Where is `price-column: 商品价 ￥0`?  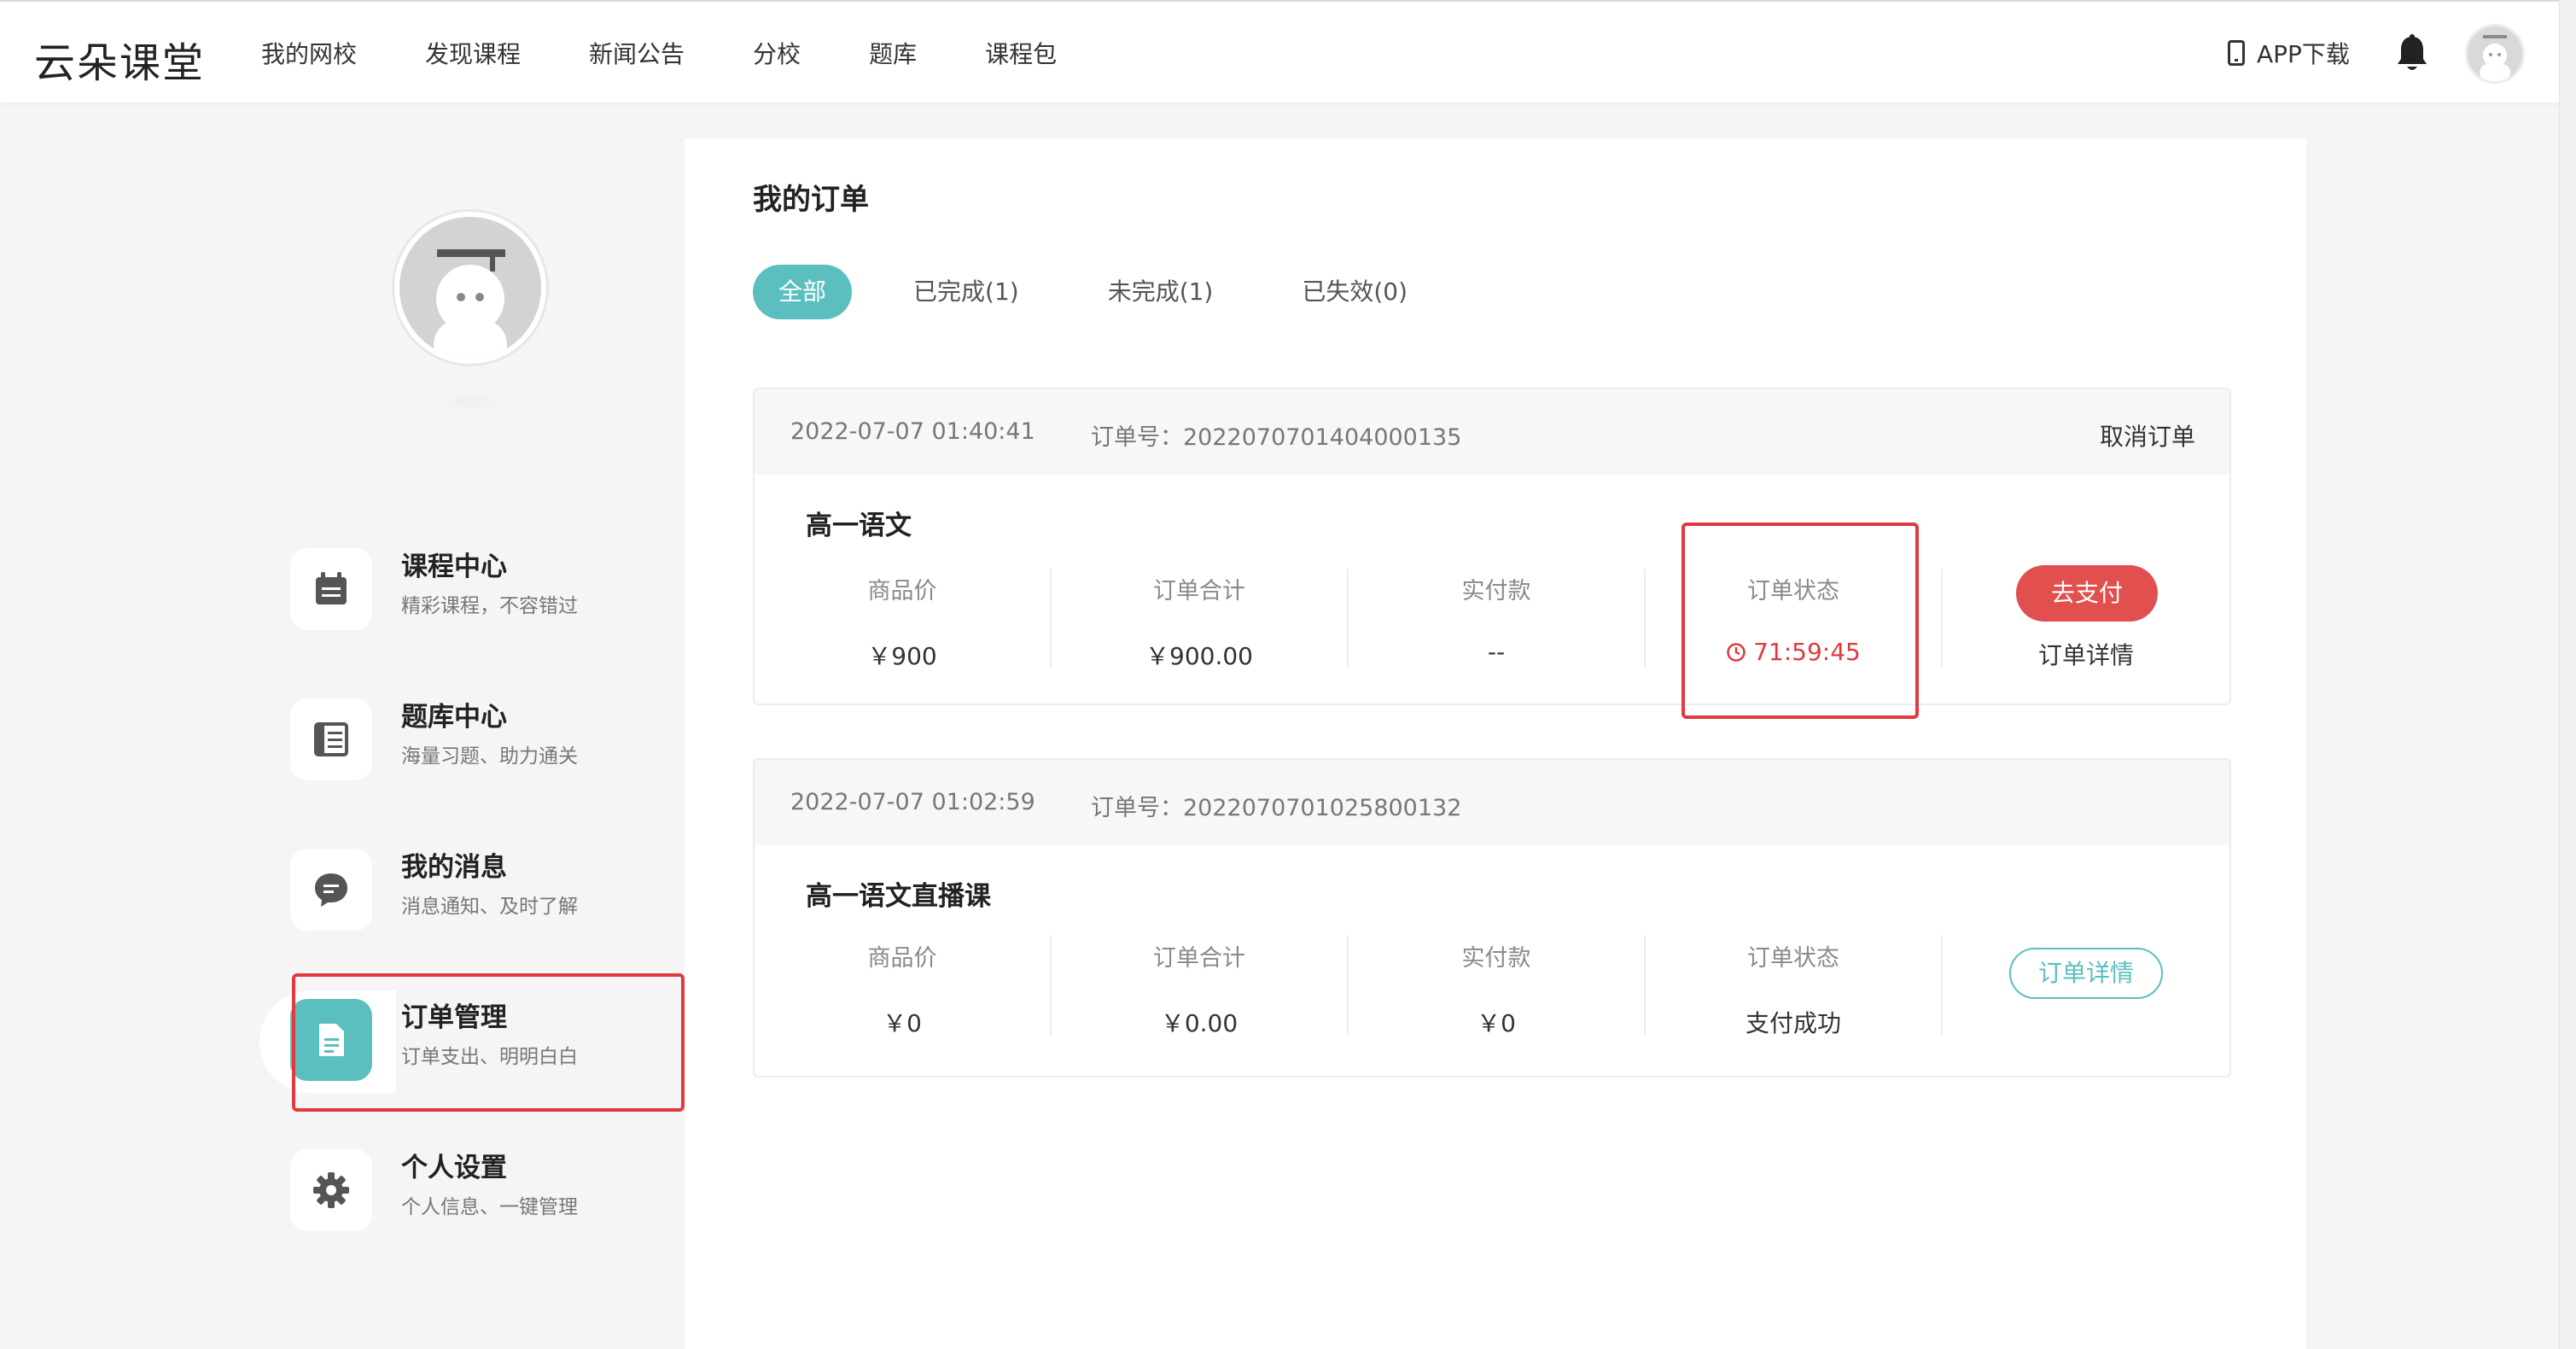 price-column: 商品价 ￥0 is located at coordinates (902, 989).